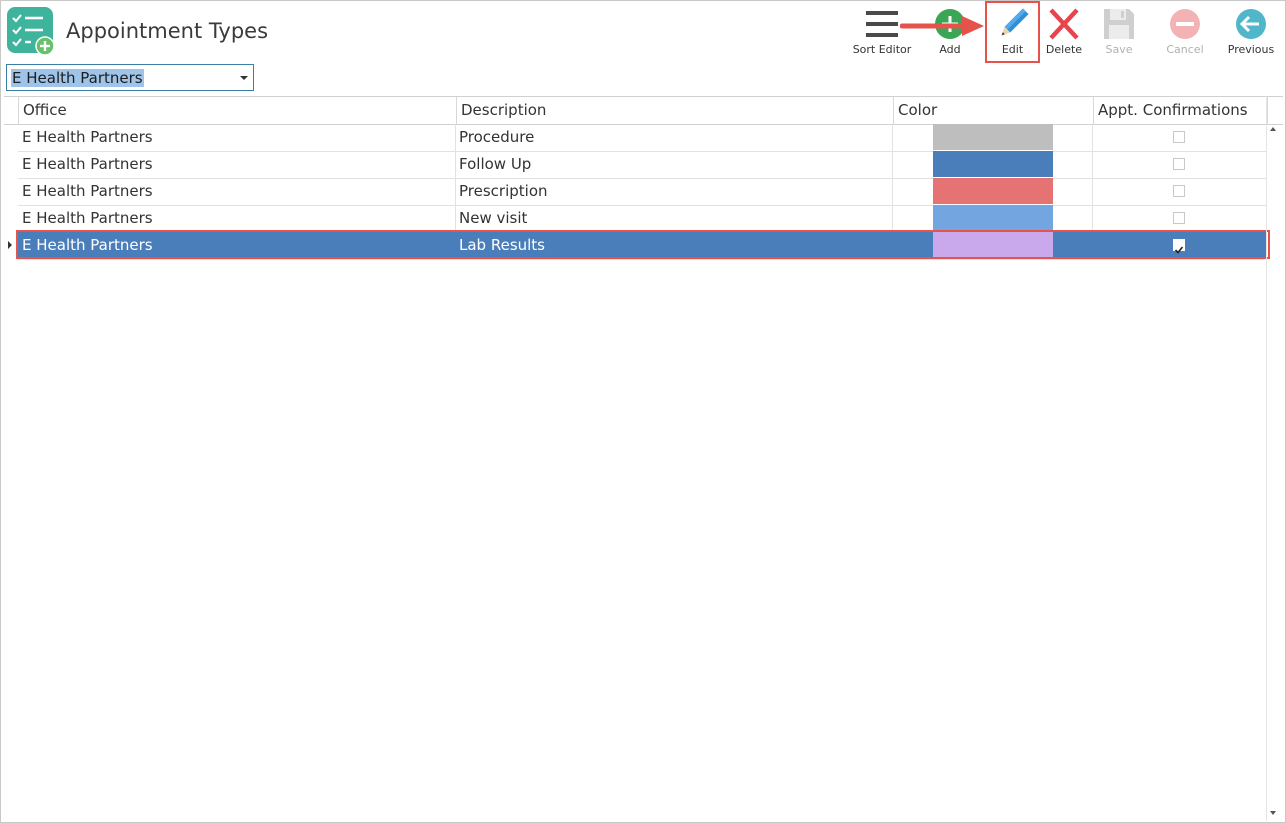  Describe the element at coordinates (1185, 24) in the screenshot. I see `minus-circle-icon` at that location.